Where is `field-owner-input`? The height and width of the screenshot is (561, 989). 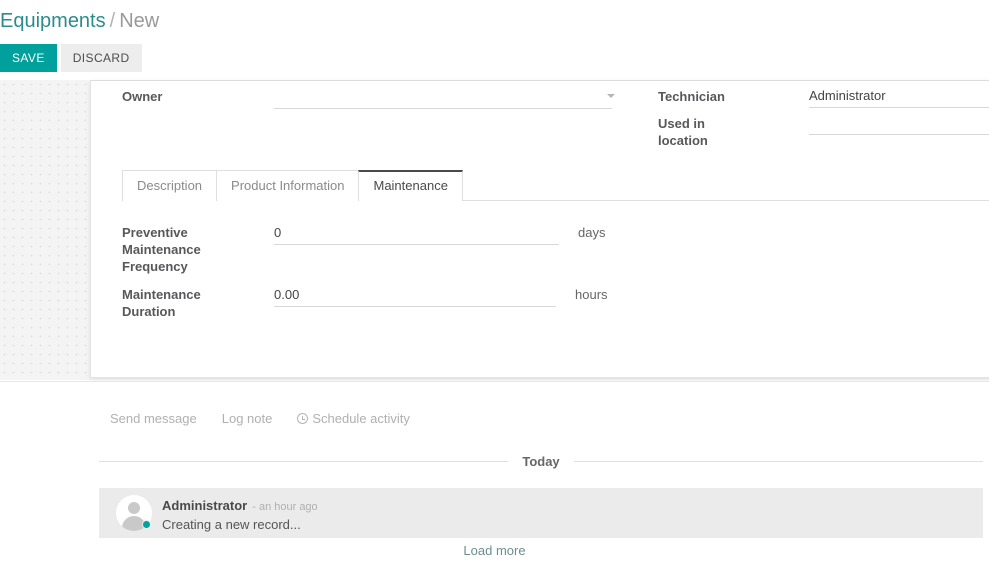 field-owner-input is located at coordinates (443, 98).